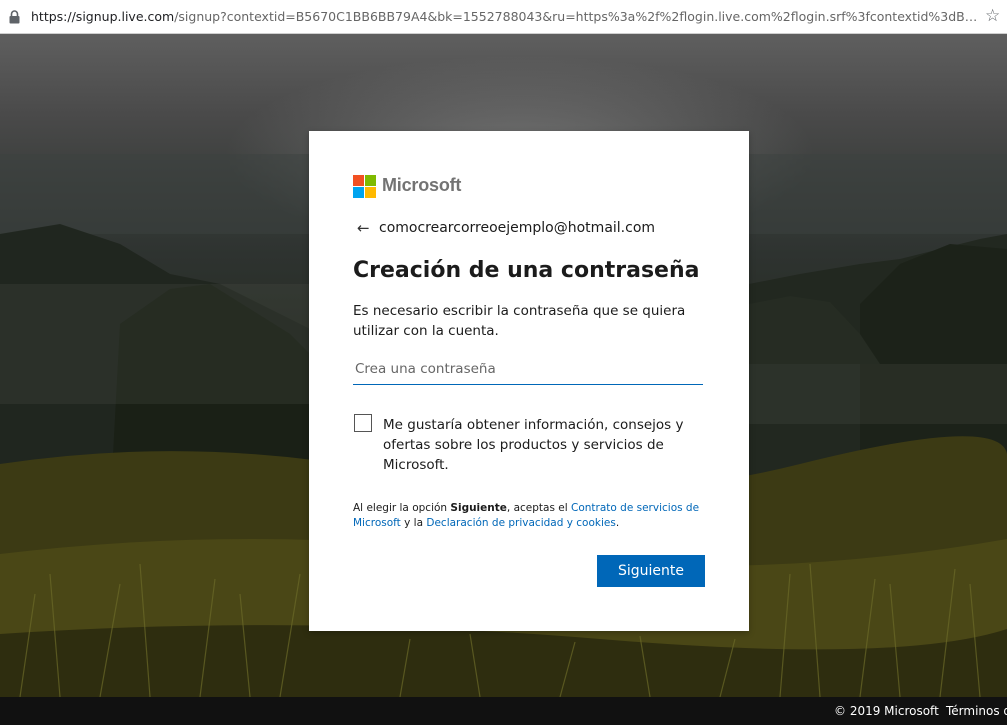 The width and height of the screenshot is (1007, 725). I want to click on back-arrow-icon: ←, so click(363, 228).